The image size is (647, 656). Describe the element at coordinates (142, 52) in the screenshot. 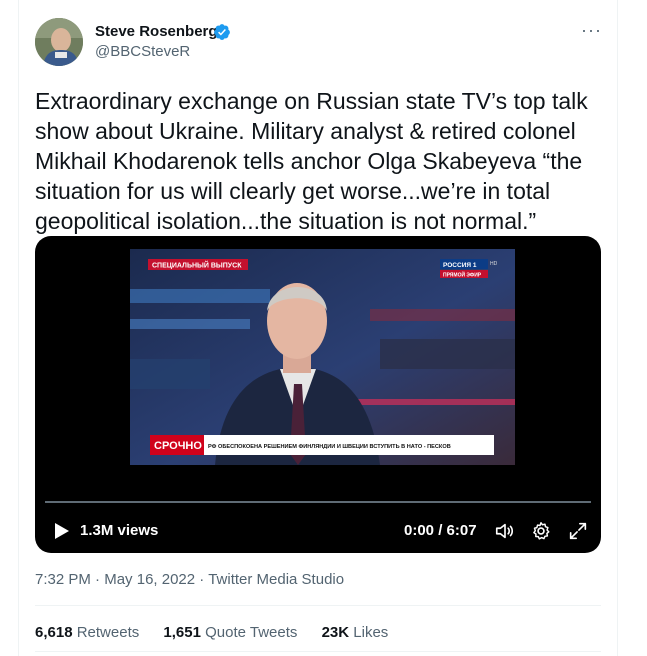

I see `author-handle: @BBCSteveR` at that location.